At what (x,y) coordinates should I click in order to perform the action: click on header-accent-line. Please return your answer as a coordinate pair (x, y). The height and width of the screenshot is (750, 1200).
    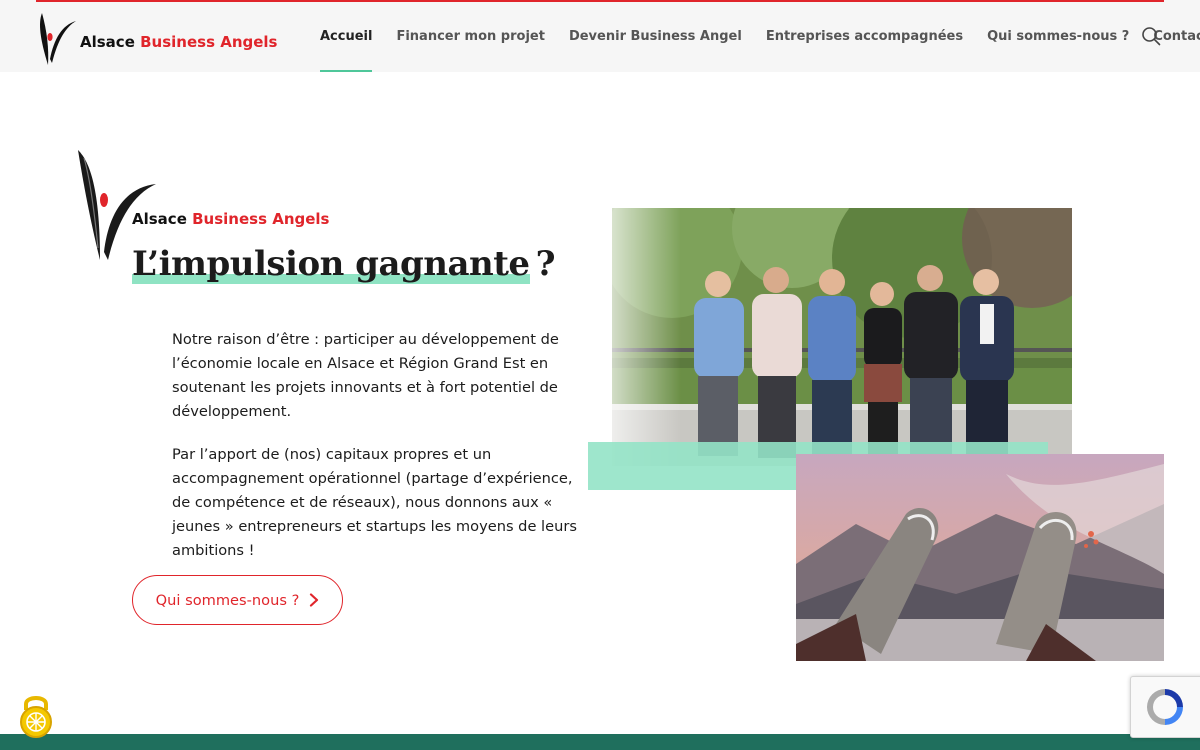
    Looking at the image, I should click on (600, 1).